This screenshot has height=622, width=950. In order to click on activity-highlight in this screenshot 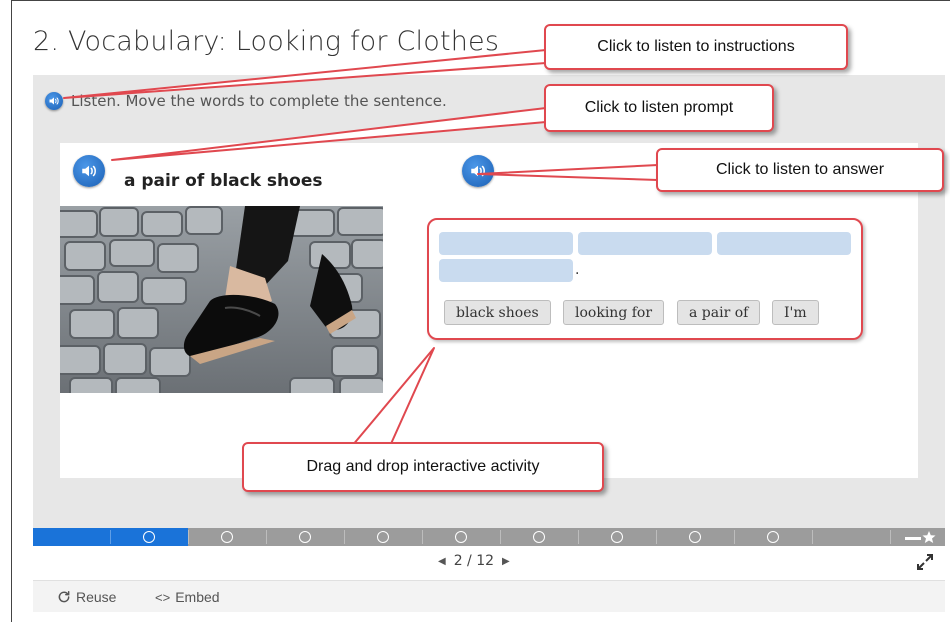, I will do `click(645, 279)`.